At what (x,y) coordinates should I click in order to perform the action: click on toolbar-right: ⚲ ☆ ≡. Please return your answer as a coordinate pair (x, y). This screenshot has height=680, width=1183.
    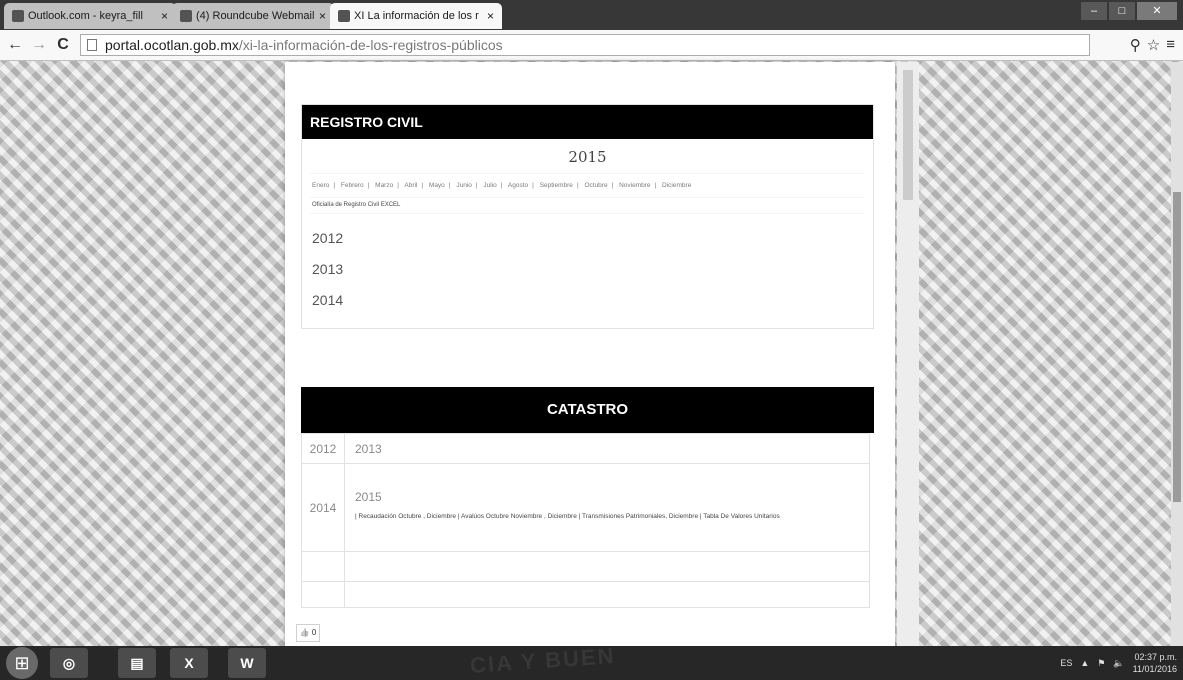
    Looking at the image, I should click on (1152, 45).